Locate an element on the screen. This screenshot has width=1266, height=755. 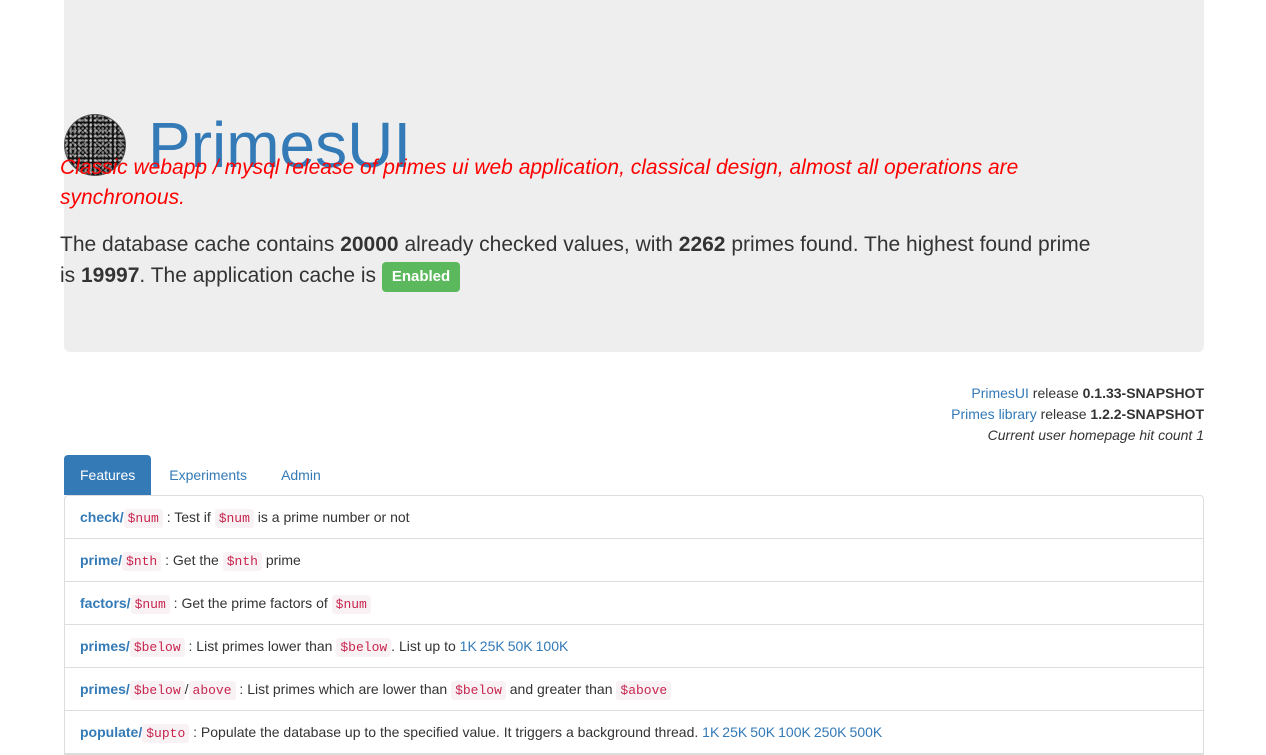
highest-prime: 19997 is located at coordinates (110, 275).